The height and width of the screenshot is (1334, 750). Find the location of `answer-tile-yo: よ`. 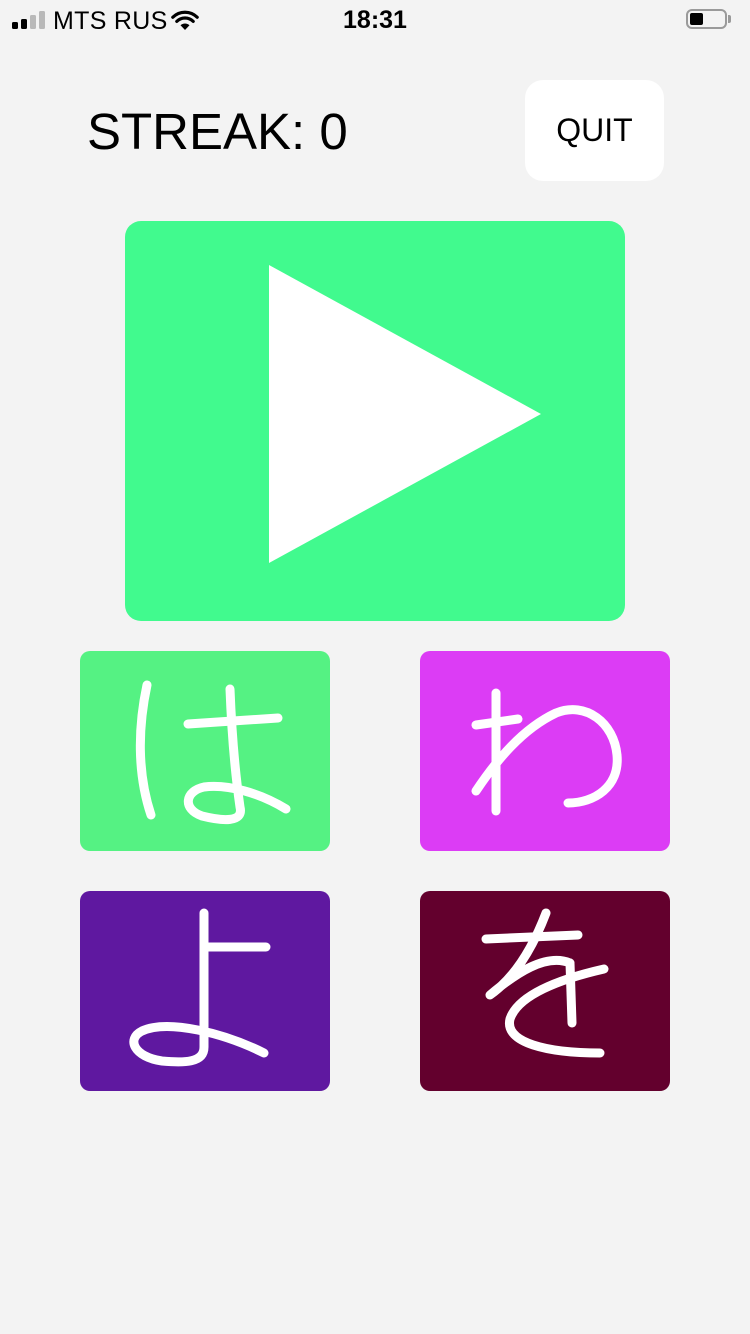

answer-tile-yo: よ is located at coordinates (205, 991).